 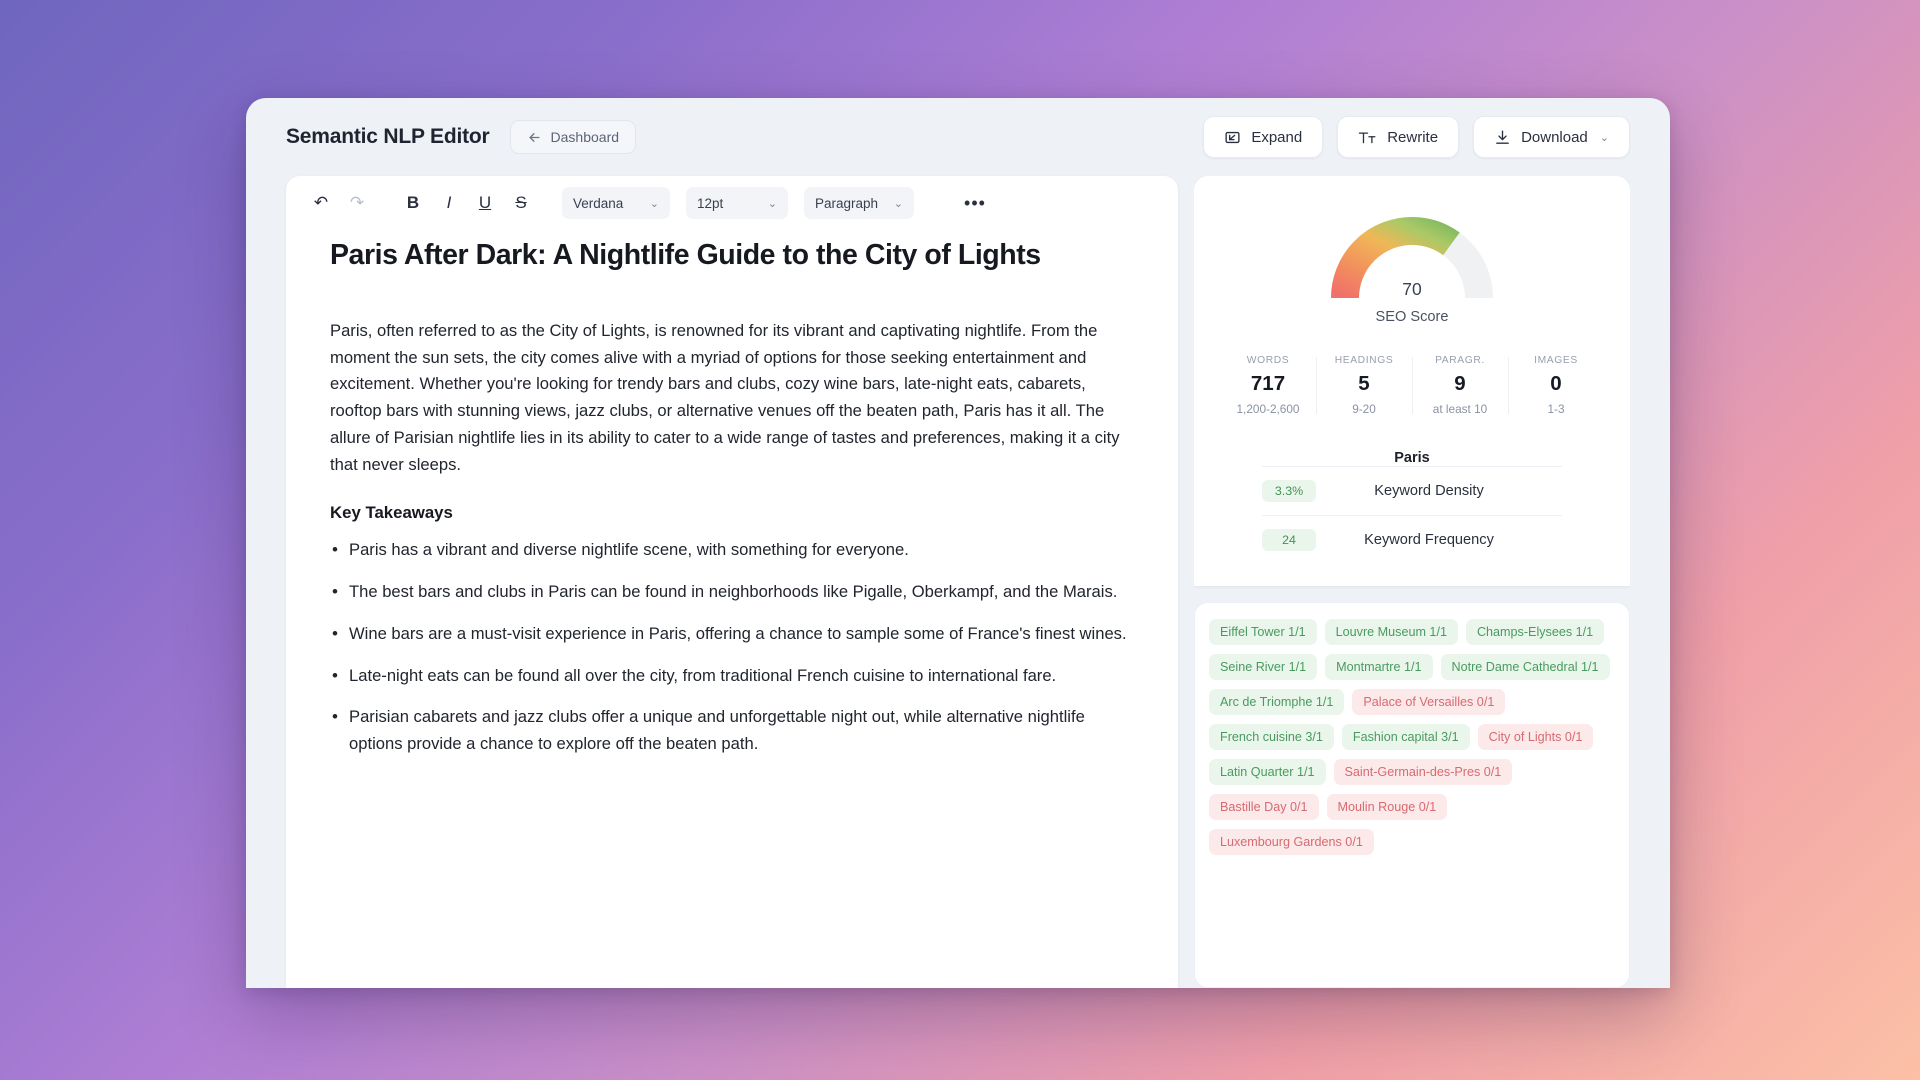 I want to click on seo-gauge: 70, so click(x=1412, y=252).